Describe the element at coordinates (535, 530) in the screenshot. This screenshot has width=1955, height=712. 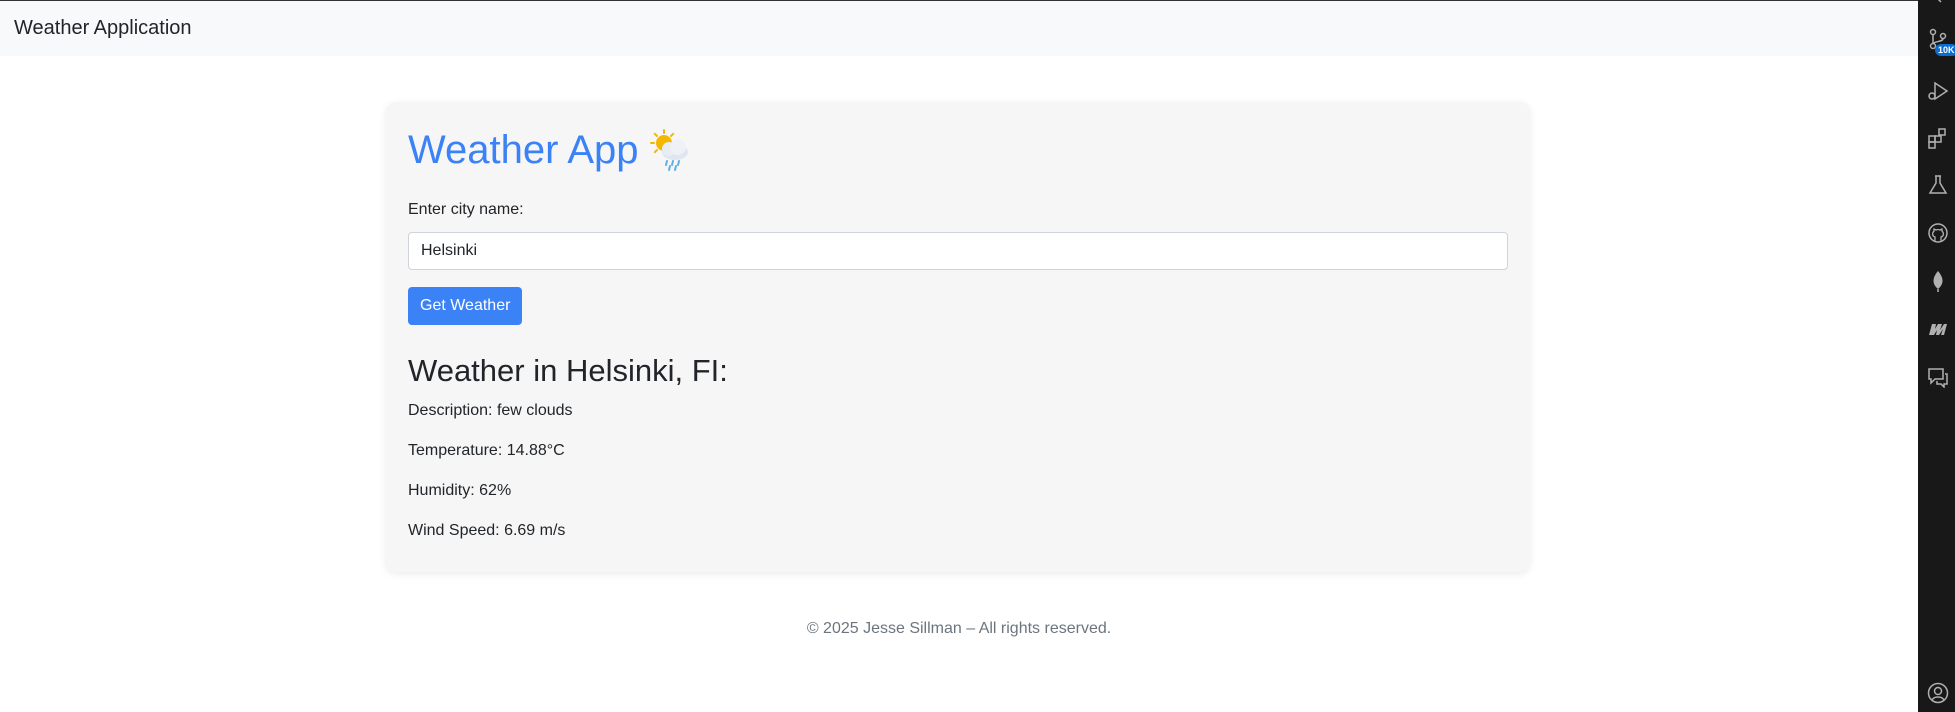
I see `wind-value: 6.69 m/s` at that location.